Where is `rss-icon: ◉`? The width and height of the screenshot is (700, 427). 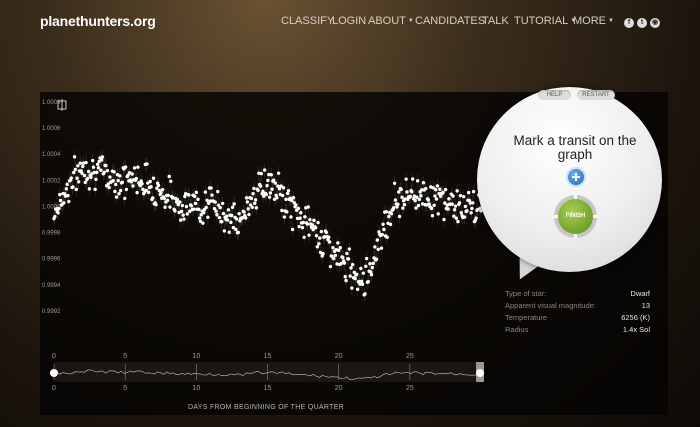 rss-icon: ◉ is located at coordinates (655, 23).